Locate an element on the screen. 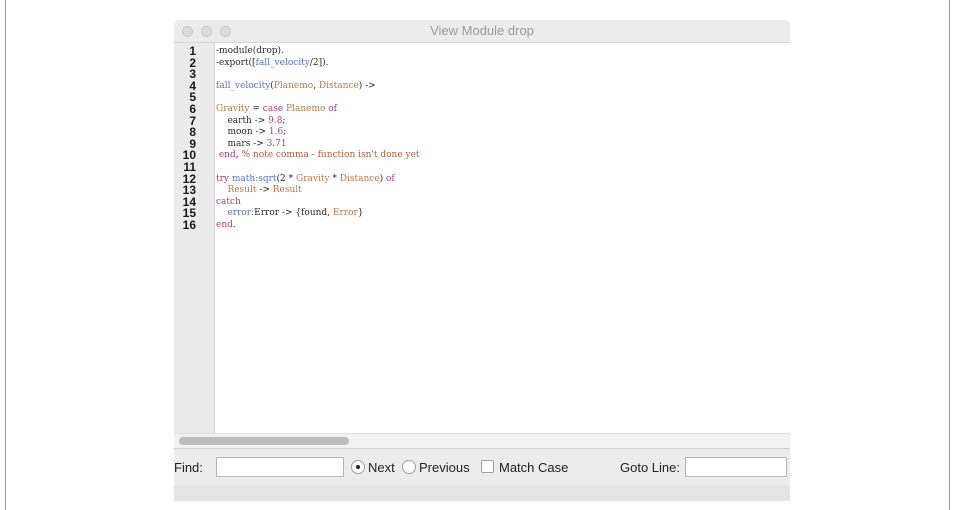  next-radio-dot is located at coordinates (358, 467).